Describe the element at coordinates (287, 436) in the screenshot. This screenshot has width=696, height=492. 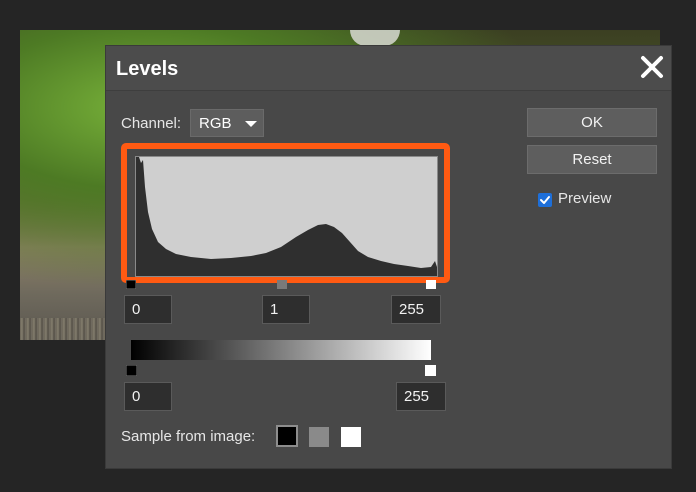
I see `black-point-swatch` at that location.